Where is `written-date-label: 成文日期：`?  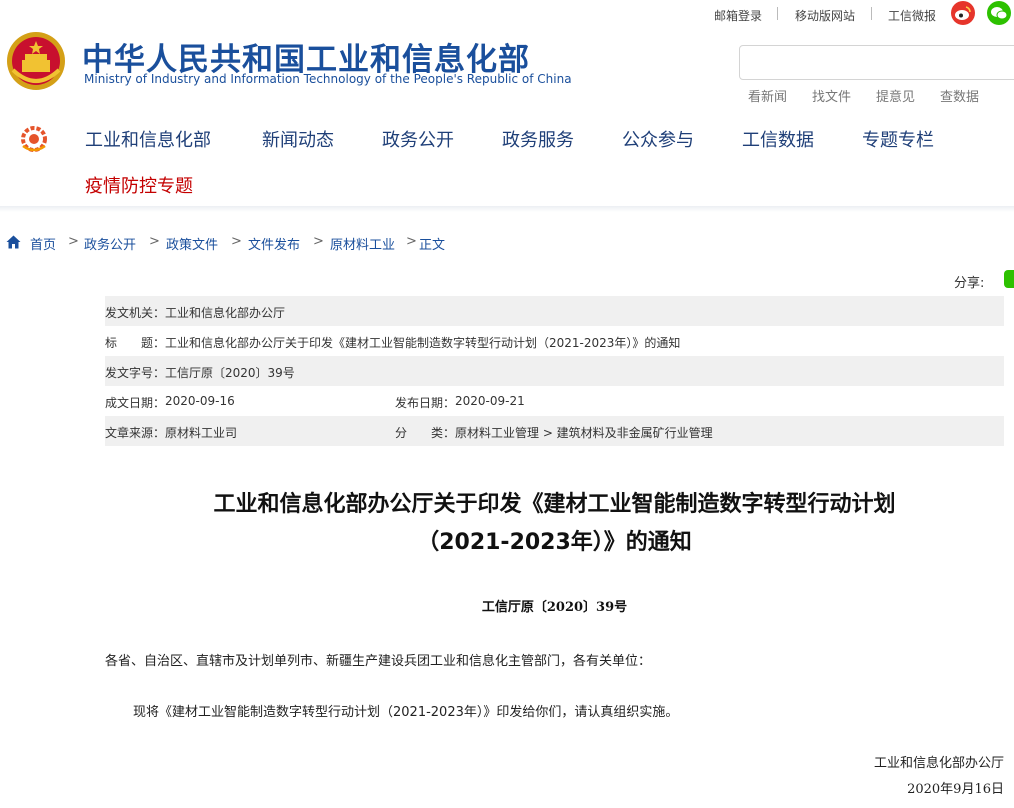 written-date-label: 成文日期： is located at coordinates (135, 403).